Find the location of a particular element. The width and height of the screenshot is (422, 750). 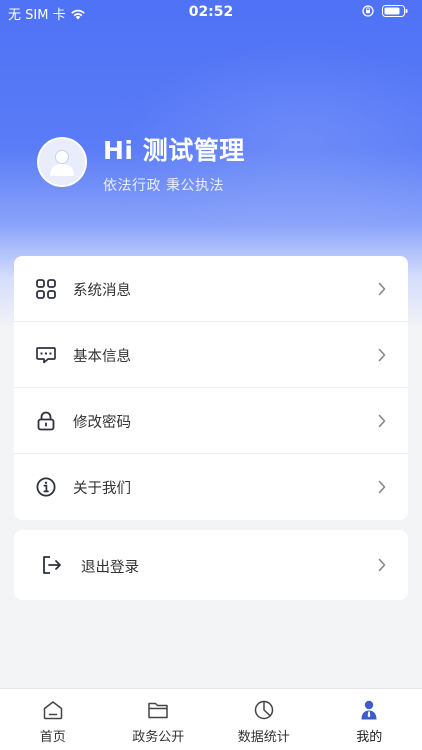

tab-statistics: 数据统计 is located at coordinates (264, 719).